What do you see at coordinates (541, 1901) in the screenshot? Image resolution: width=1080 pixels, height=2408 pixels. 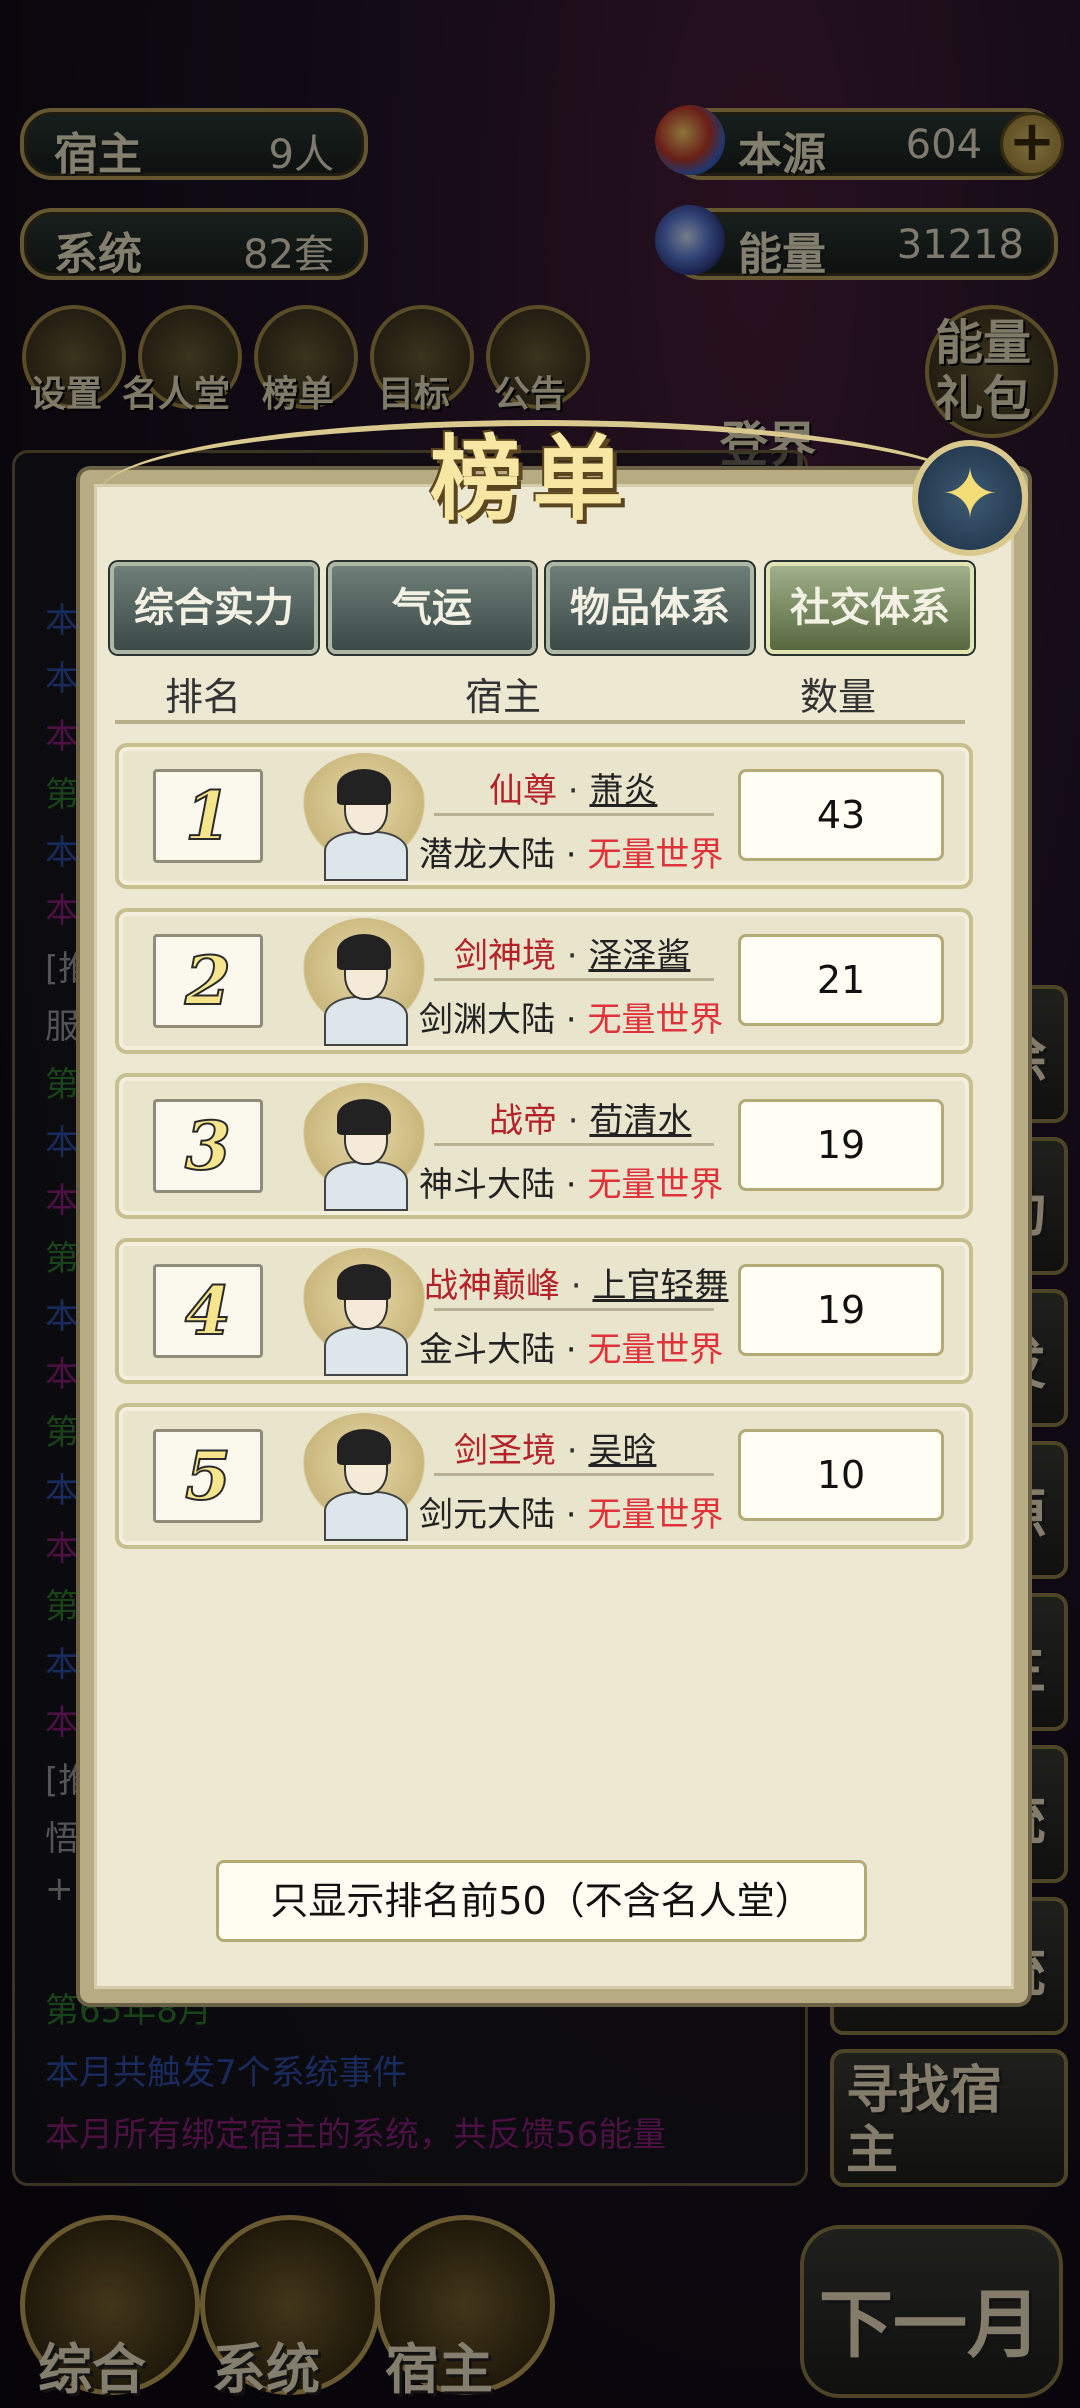 I see `top50-notice: 只显示排名前50（不含名人堂）` at bounding box center [541, 1901].